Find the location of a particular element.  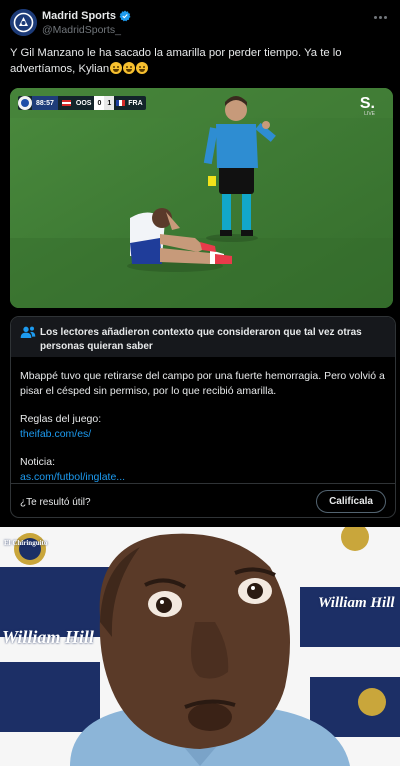

madrid-sports-logo-icon is located at coordinates (23, 22).